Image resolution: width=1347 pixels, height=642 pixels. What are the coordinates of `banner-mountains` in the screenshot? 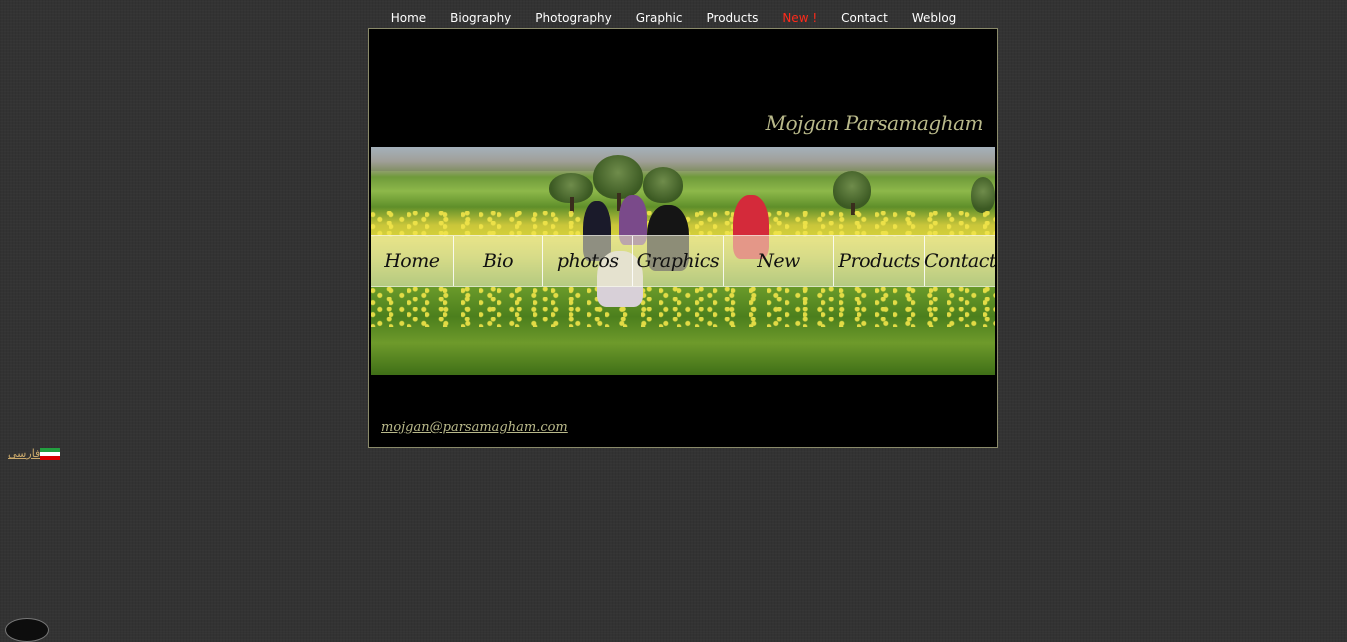 It's located at (683, 159).